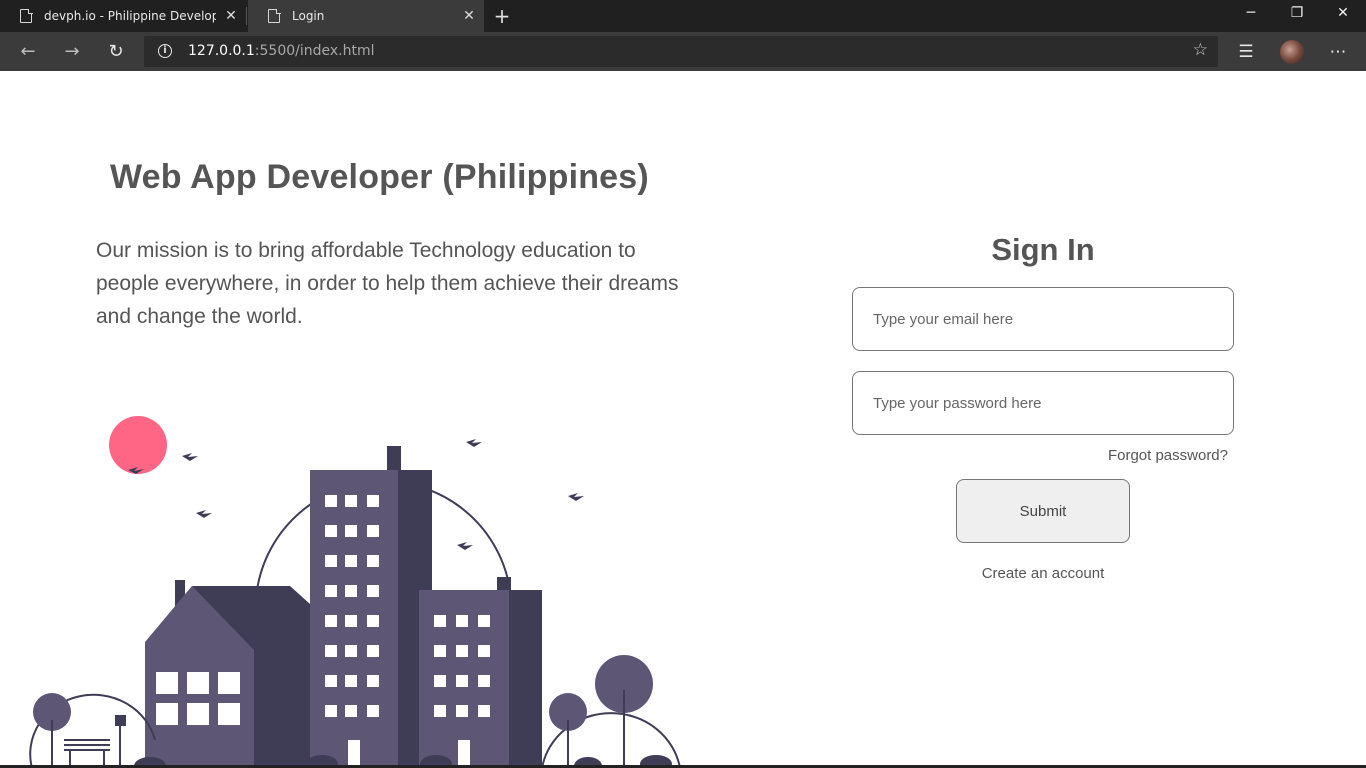 The width and height of the screenshot is (1366, 768). Describe the element at coordinates (221, 51) in the screenshot. I see `url-host: 127.0.0.1` at that location.